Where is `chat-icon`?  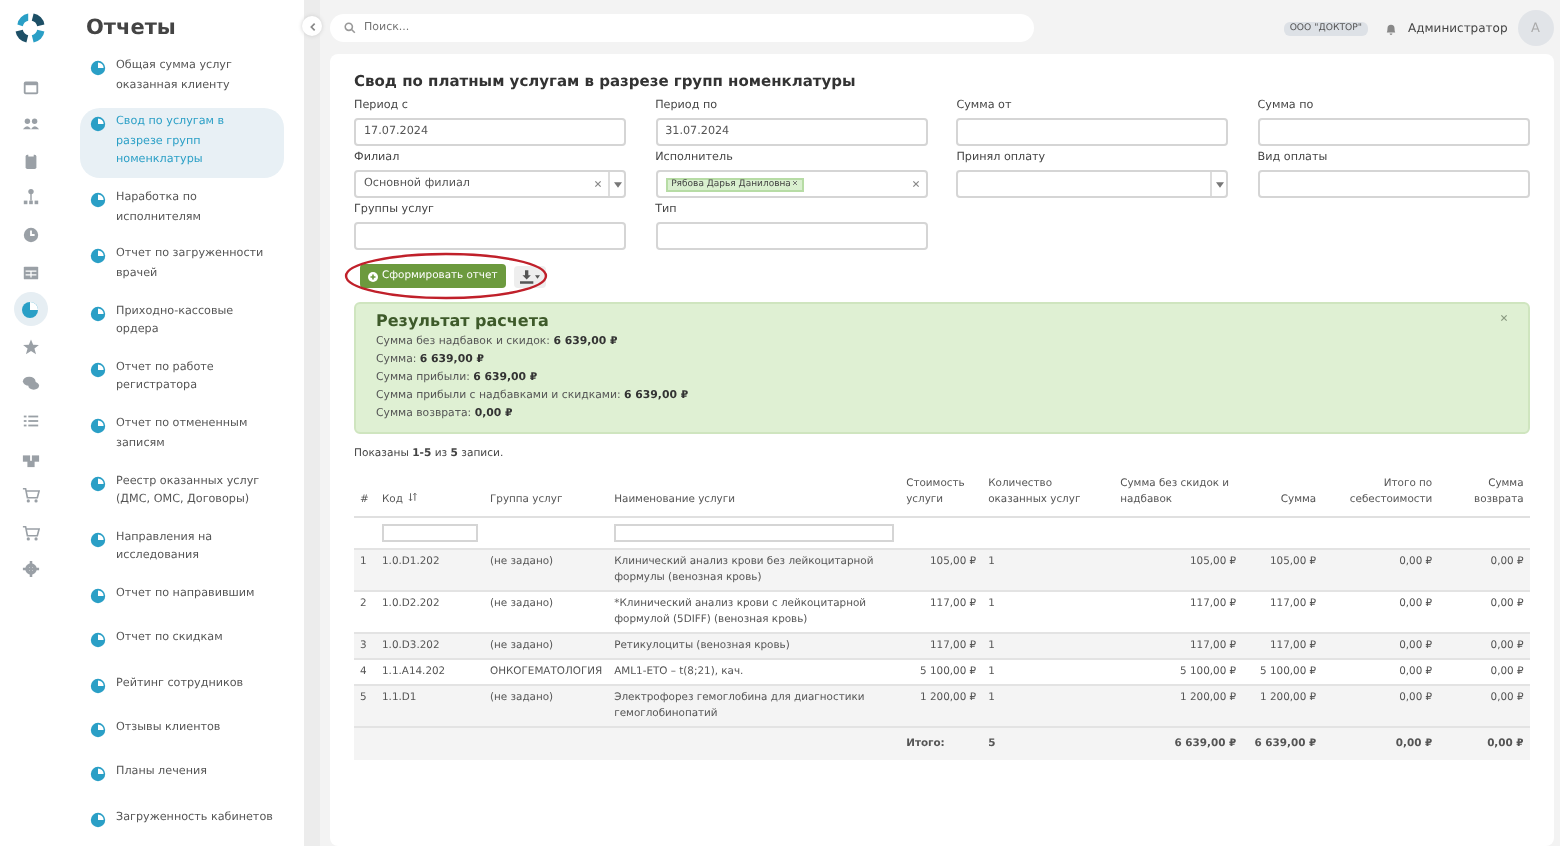
chat-icon is located at coordinates (30, 383).